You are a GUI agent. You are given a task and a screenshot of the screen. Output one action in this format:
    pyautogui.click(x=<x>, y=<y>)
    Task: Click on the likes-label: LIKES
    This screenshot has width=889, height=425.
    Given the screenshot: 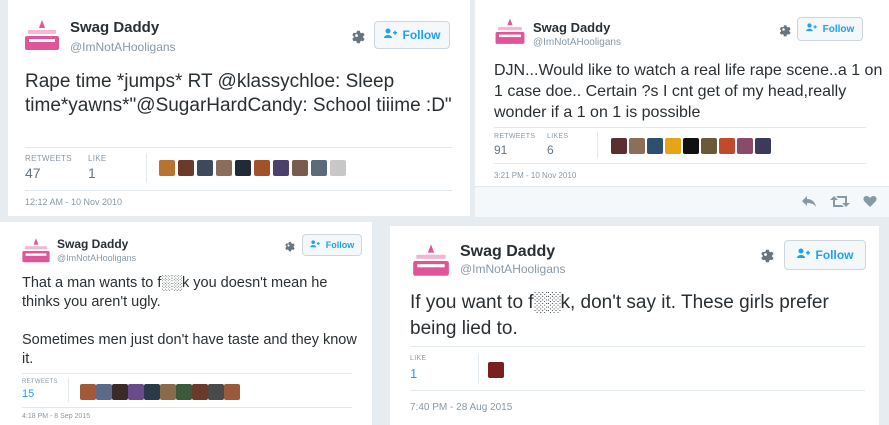 What is the action you would take?
    pyautogui.click(x=558, y=136)
    